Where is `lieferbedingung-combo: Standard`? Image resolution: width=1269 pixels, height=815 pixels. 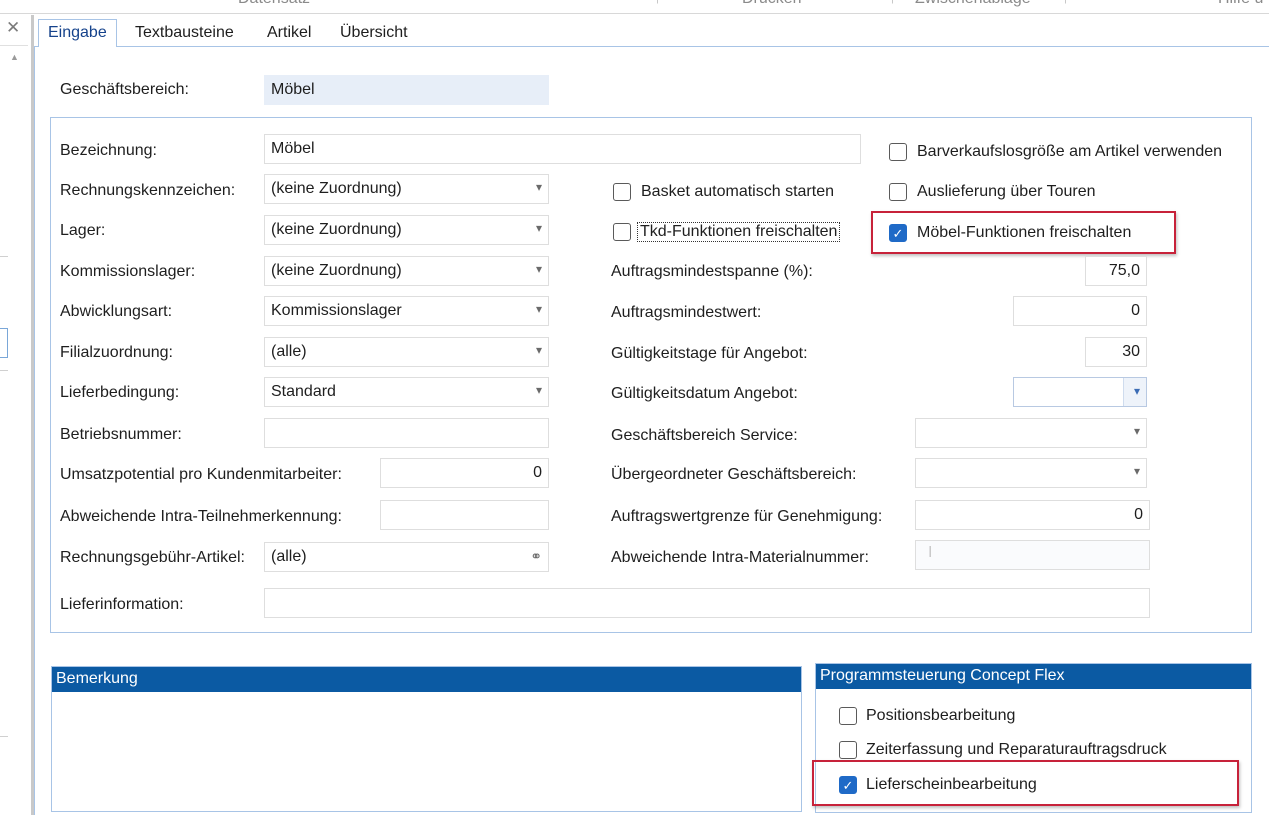
lieferbedingung-combo: Standard is located at coordinates (406, 392).